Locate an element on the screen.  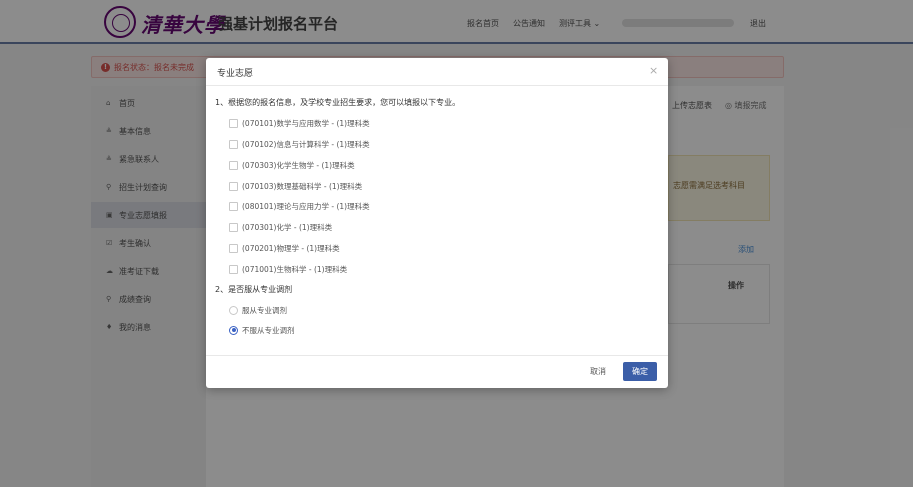
major-option: (070301)化学 - (1)理科类 is located at coordinates (280, 227).